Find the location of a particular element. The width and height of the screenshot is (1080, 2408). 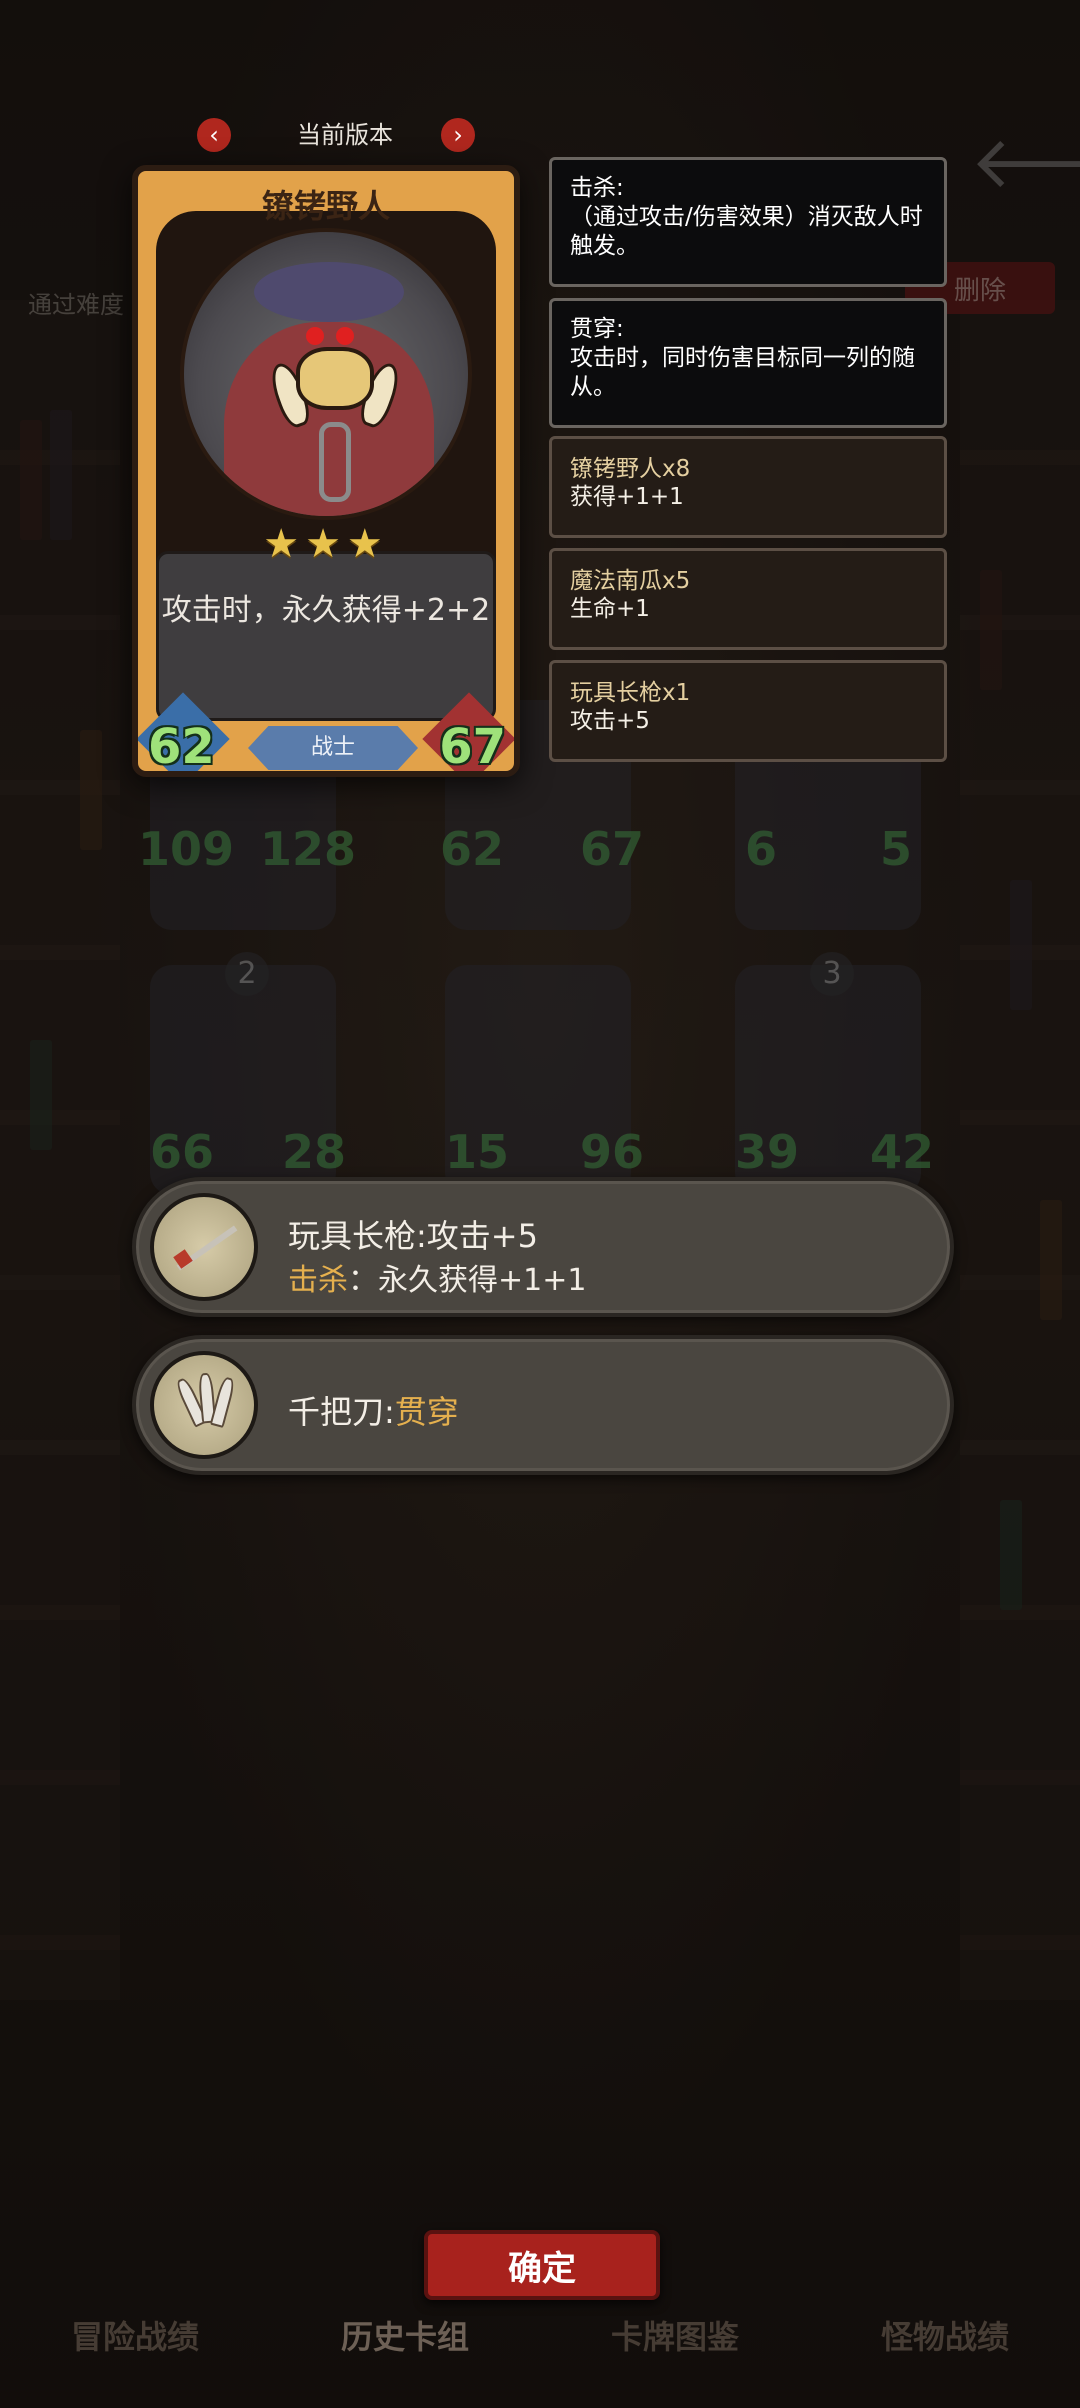

keyword-tooltip-kill: 击杀: （通过攻击/伤害效果）消灭敌人时触发。 is located at coordinates (748, 222).